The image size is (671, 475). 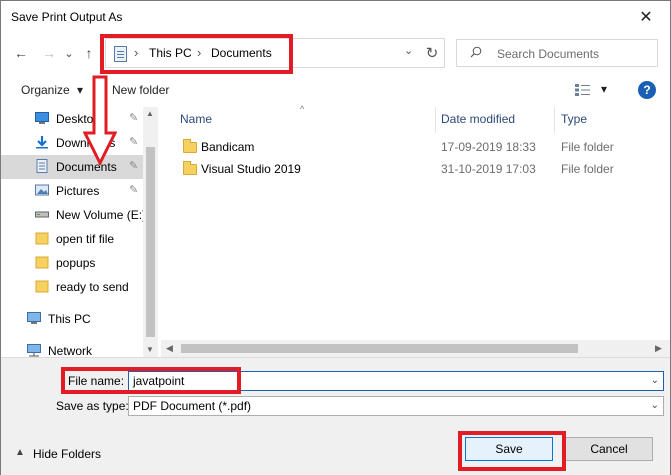 I want to click on up-button: ↑, so click(x=89, y=53).